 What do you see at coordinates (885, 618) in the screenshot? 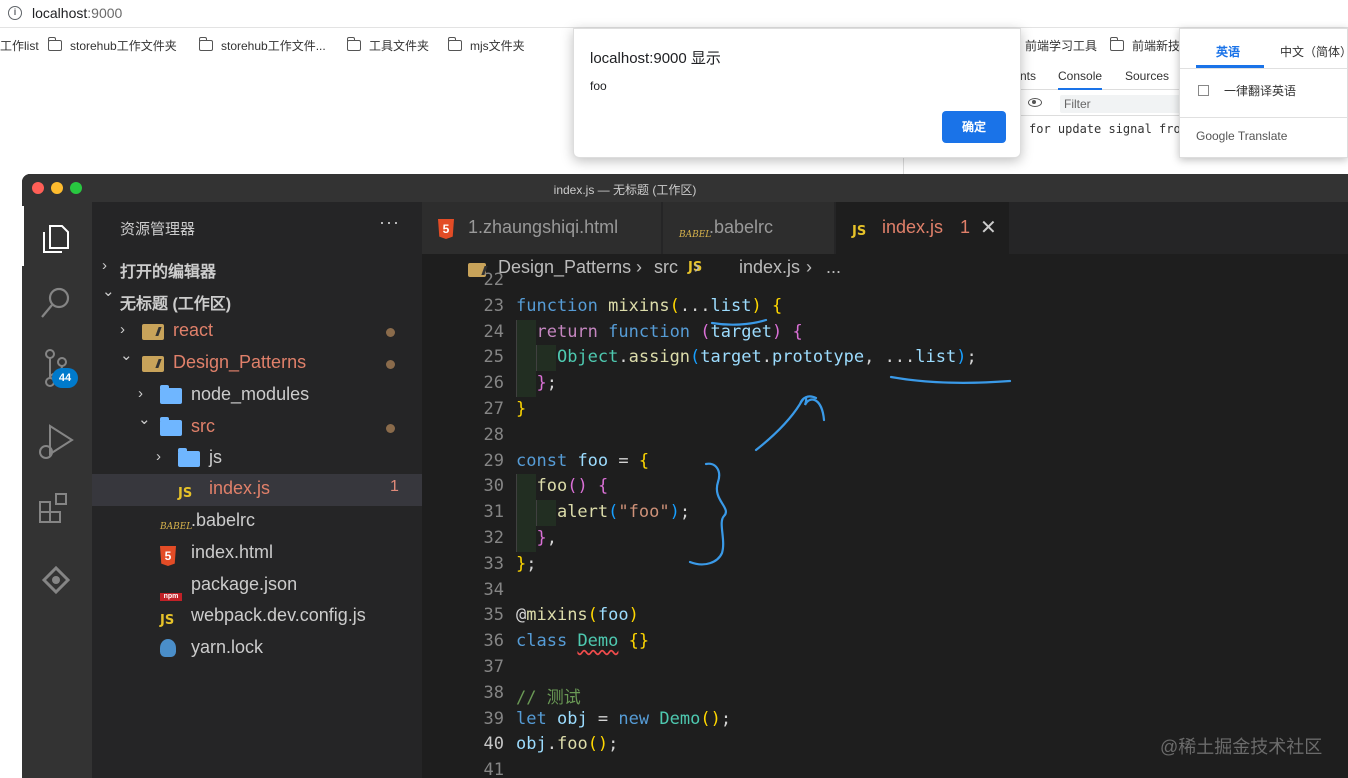
I see `code-line: 35 @mixins(foo)` at bounding box center [885, 618].